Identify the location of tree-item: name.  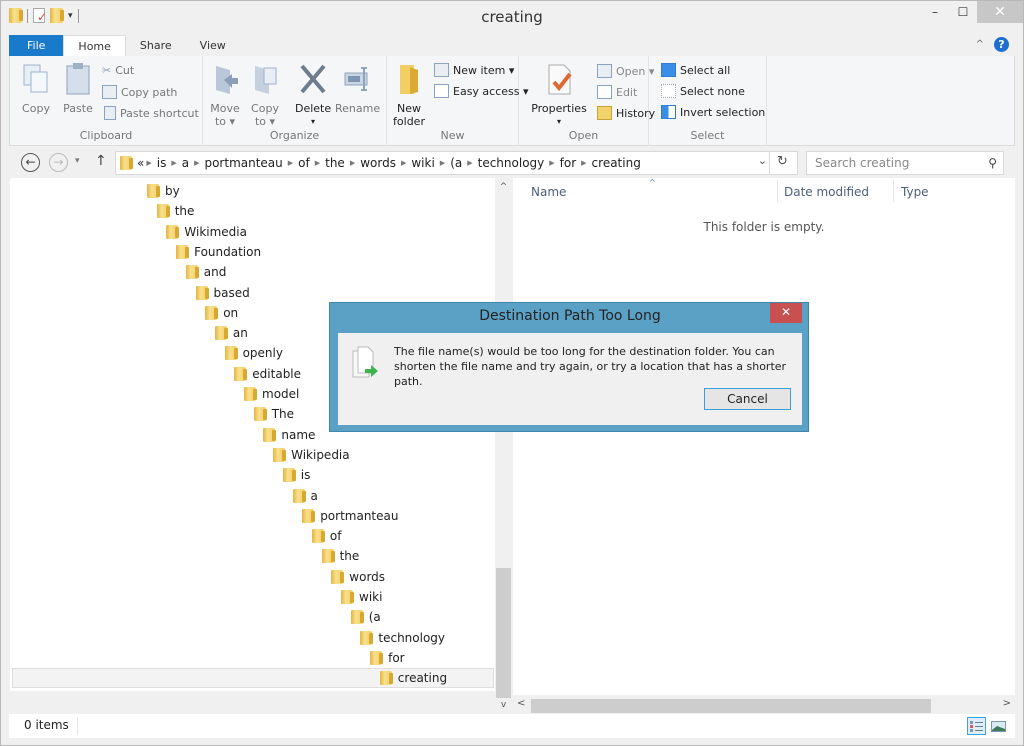
(289, 435).